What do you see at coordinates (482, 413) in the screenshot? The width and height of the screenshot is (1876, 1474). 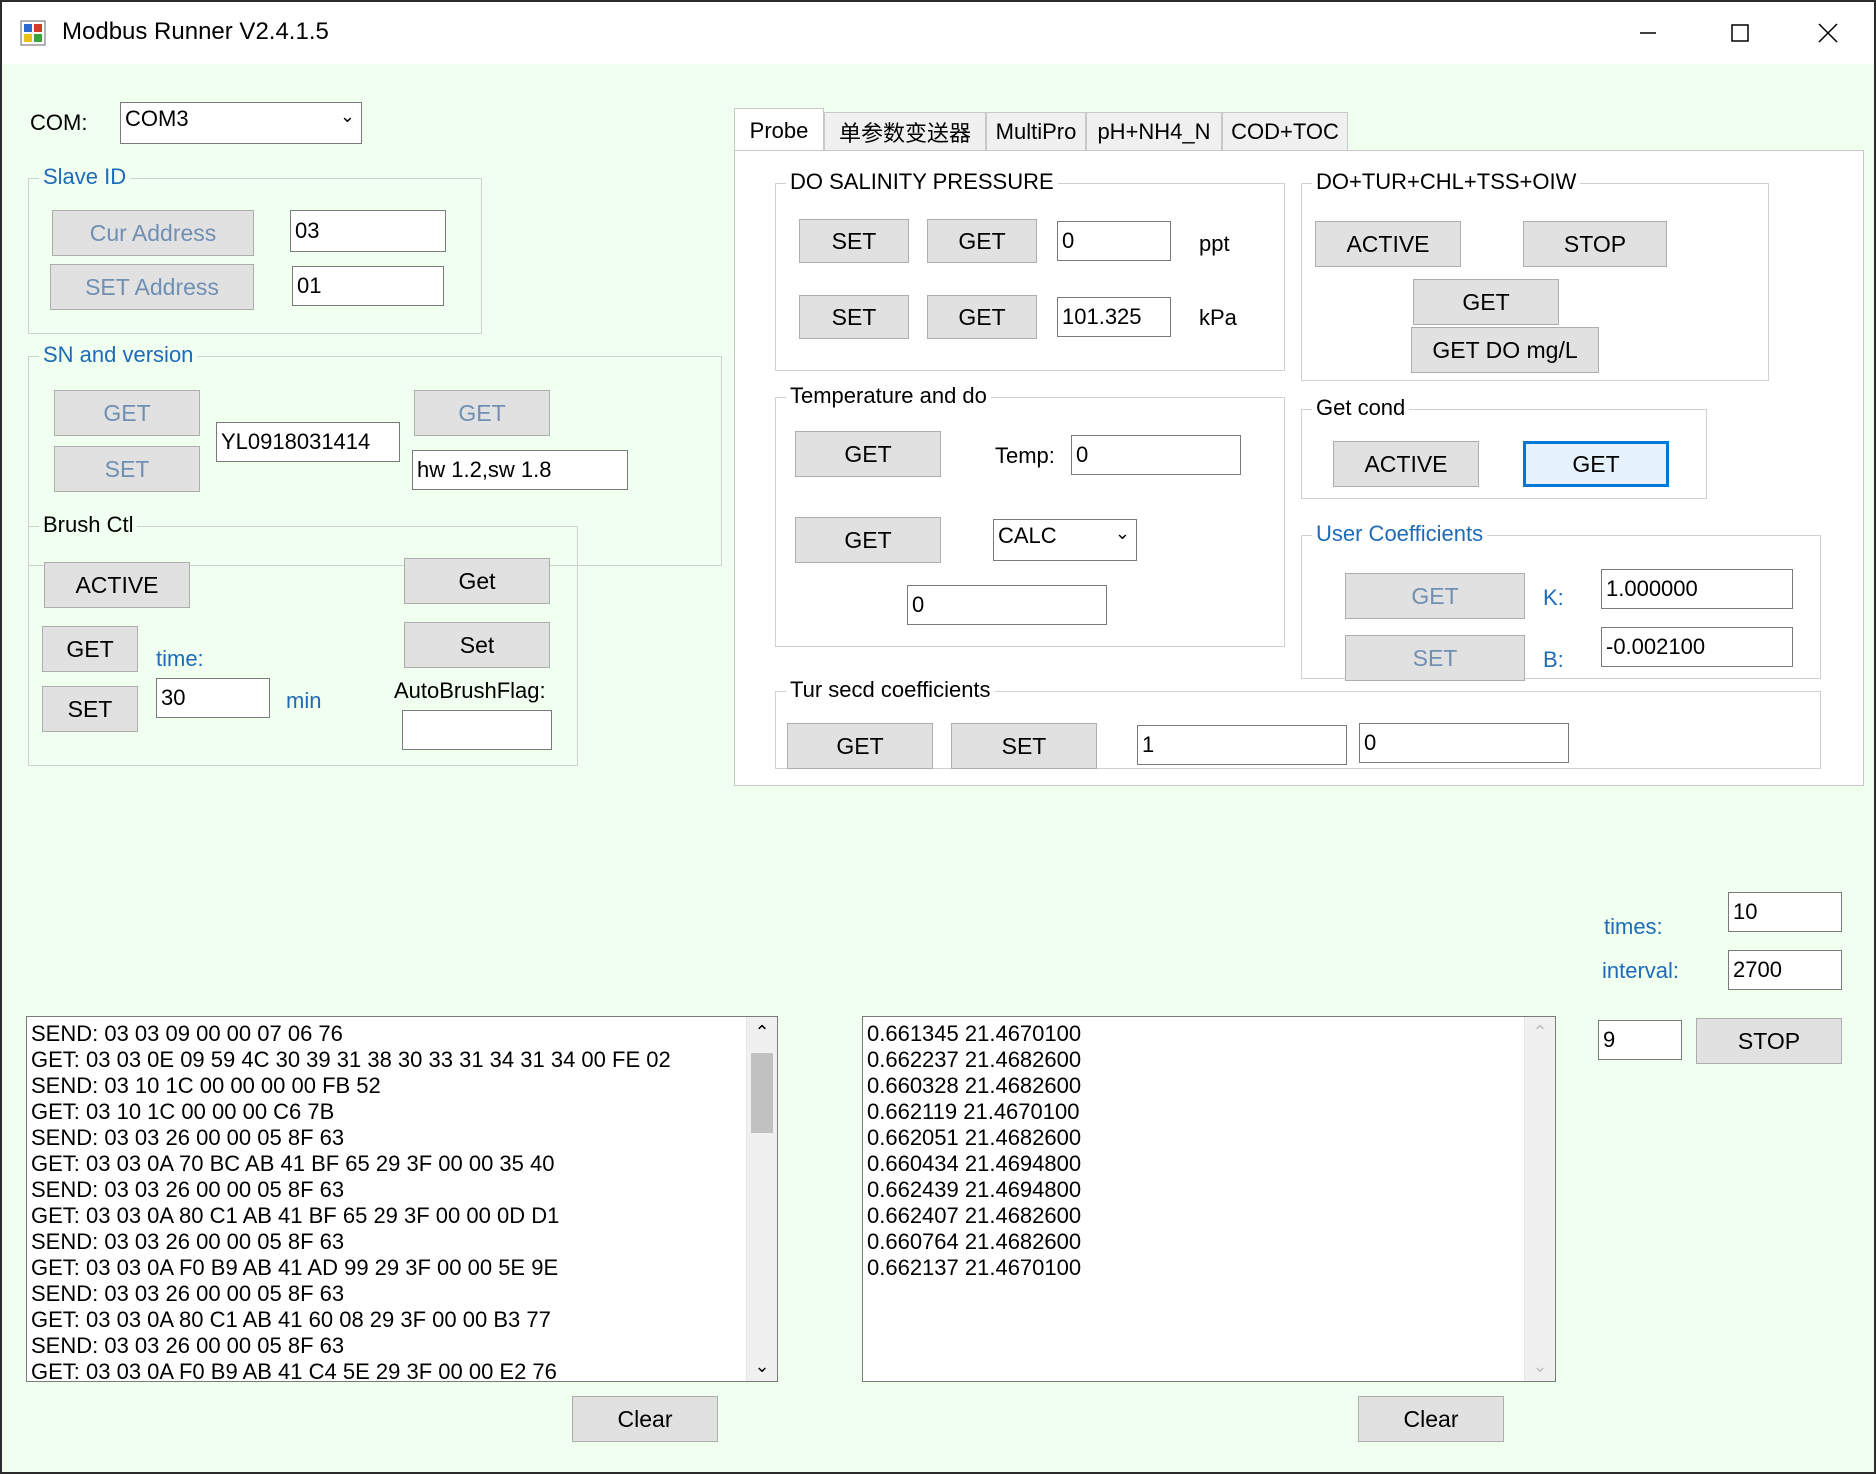 I see `get-version-button: GET` at bounding box center [482, 413].